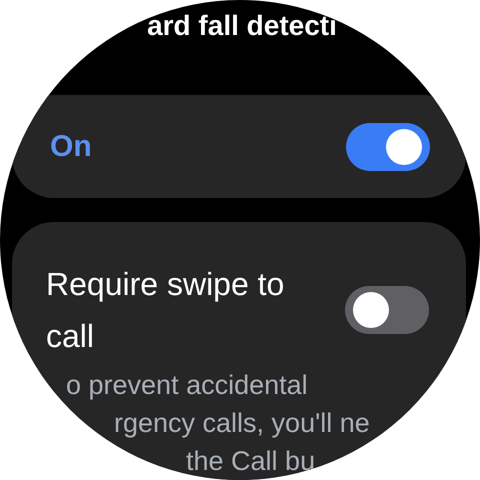  What do you see at coordinates (242, 423) in the screenshot?
I see `description-text: rgency calls, you'll ne` at bounding box center [242, 423].